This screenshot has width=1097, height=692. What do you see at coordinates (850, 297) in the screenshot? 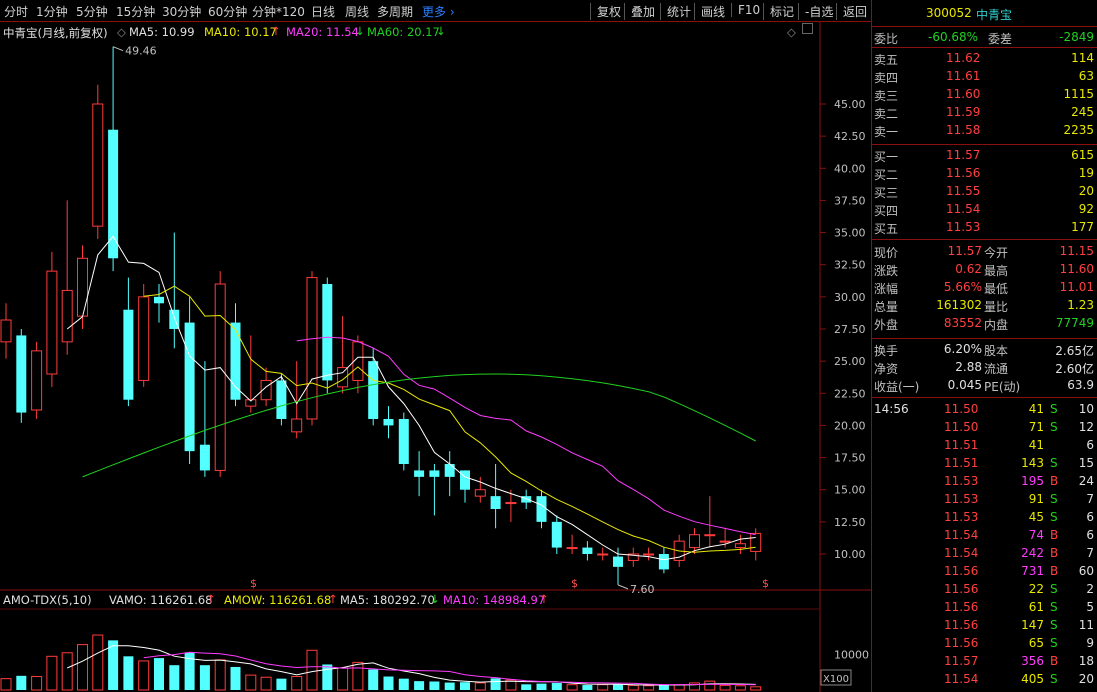
I see `ytick-label: 30.00` at bounding box center [850, 297].